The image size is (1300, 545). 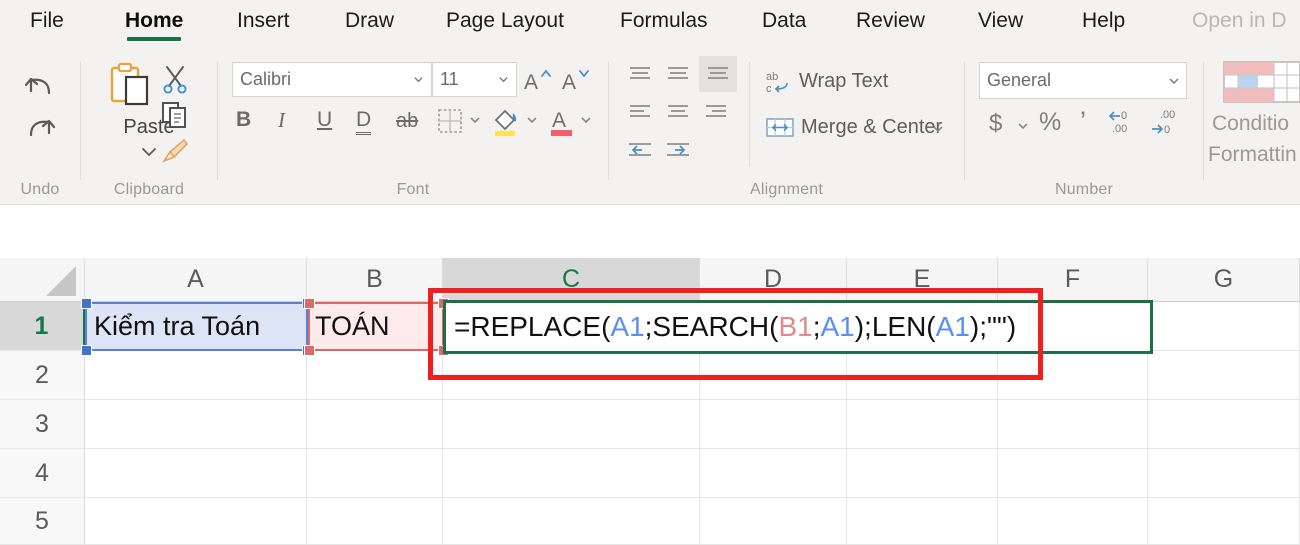 I want to click on tab-page-layout: Page Layout, so click(x=505, y=25).